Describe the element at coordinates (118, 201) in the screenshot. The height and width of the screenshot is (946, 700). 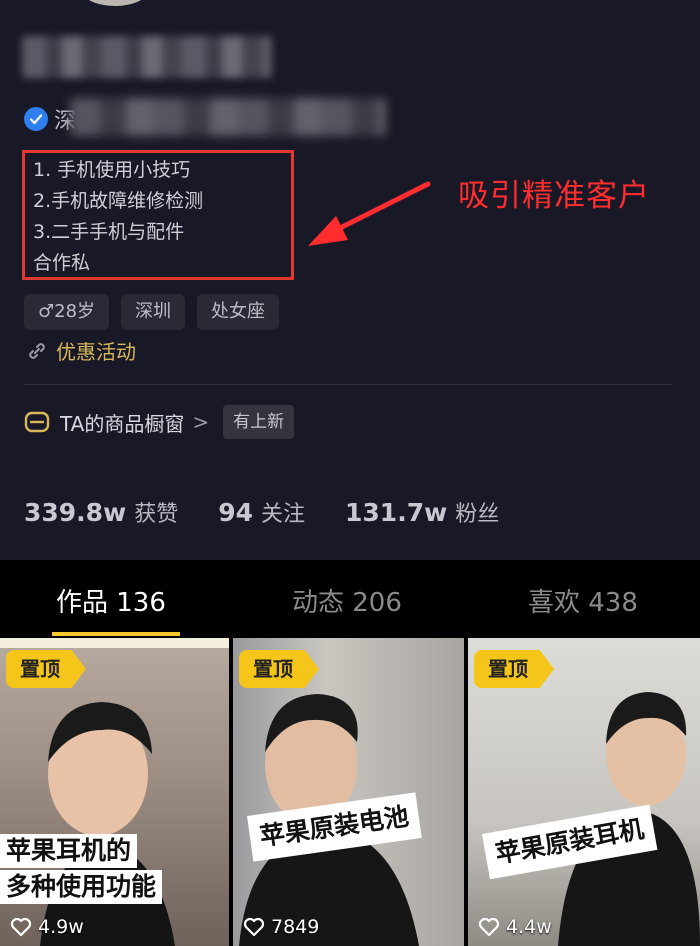
I see `bio-line: 2.手机故障维修检测` at that location.